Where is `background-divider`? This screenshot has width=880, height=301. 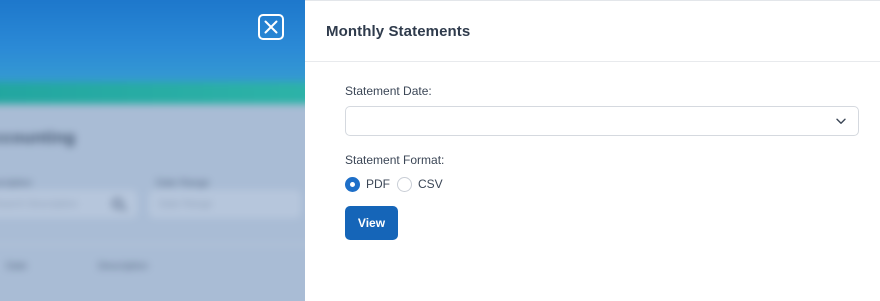 background-divider is located at coordinates (152, 244).